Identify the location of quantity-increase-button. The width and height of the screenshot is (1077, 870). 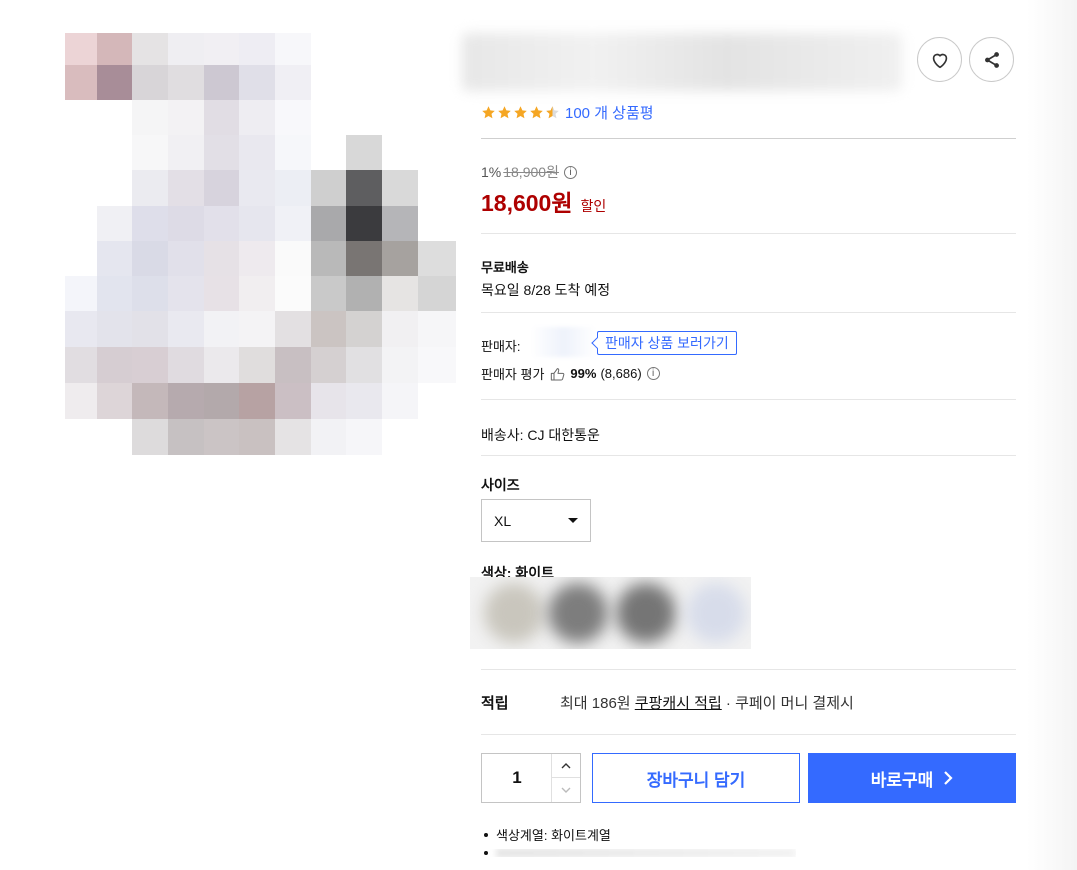
(565, 766).